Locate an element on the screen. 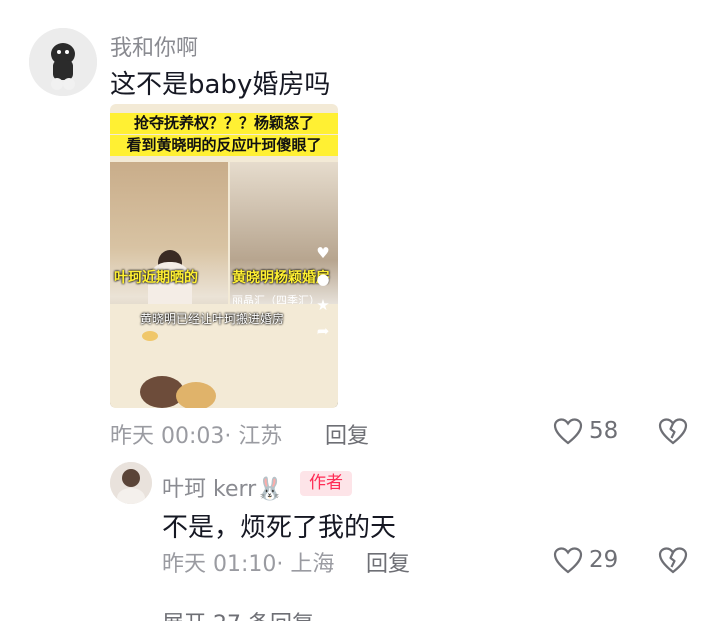  reply-like-button is located at coordinates (568, 560).